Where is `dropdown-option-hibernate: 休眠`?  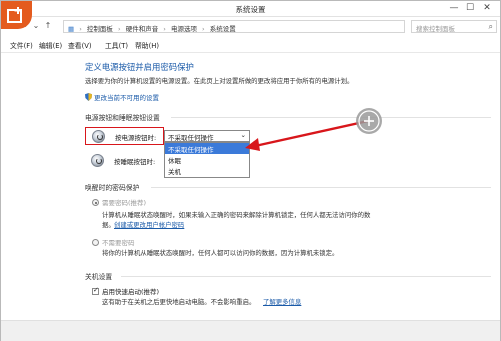
dropdown-option-hibernate: 休眠 is located at coordinates (207, 159).